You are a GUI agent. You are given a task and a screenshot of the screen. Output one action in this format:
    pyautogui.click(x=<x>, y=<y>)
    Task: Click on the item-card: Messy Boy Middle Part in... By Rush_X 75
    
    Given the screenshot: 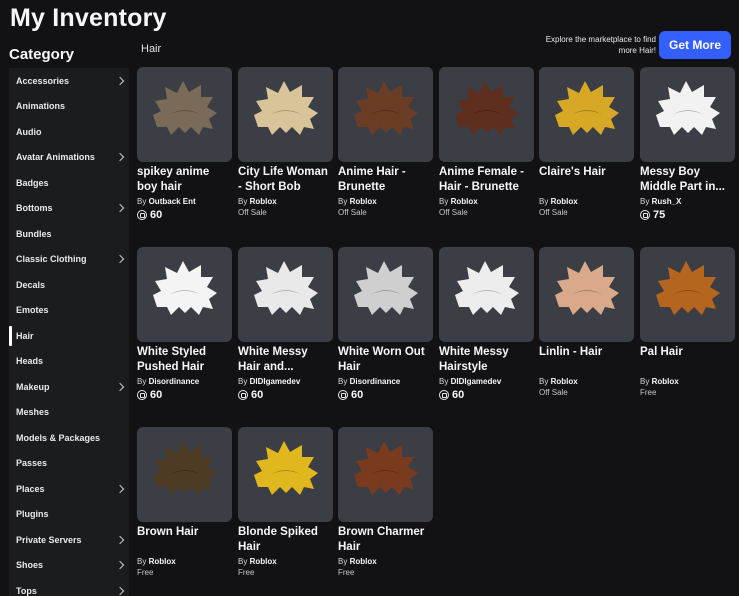 What is the action you would take?
    pyautogui.click(x=687, y=144)
    